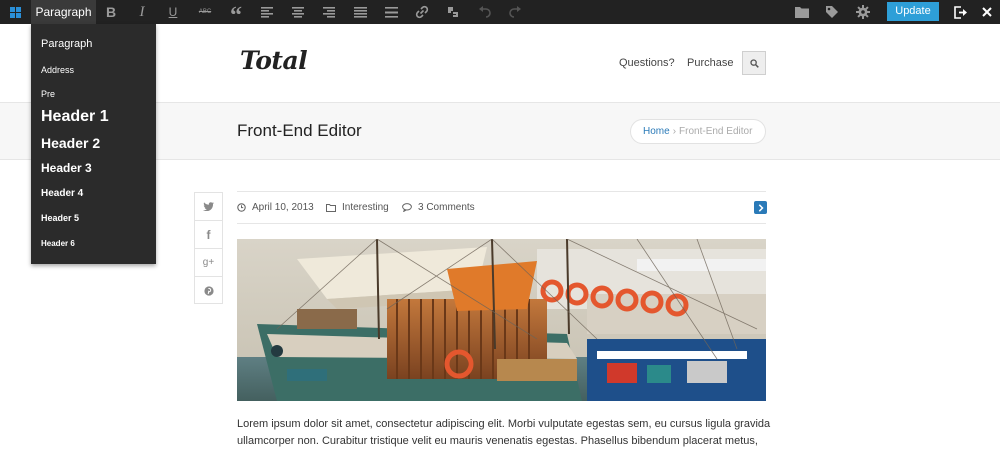 This screenshot has height=450, width=1000. I want to click on site-logo: Total, so click(274, 60).